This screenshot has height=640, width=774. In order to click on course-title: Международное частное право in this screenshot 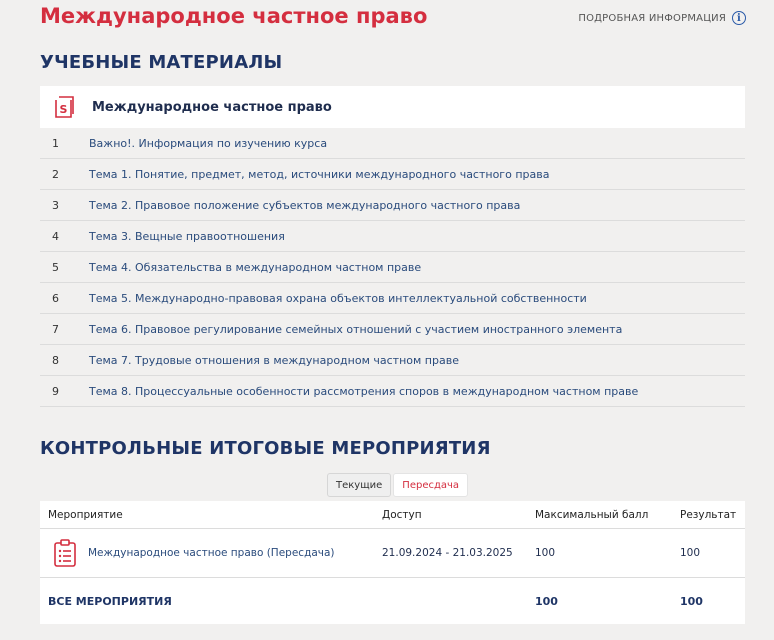, I will do `click(212, 107)`.